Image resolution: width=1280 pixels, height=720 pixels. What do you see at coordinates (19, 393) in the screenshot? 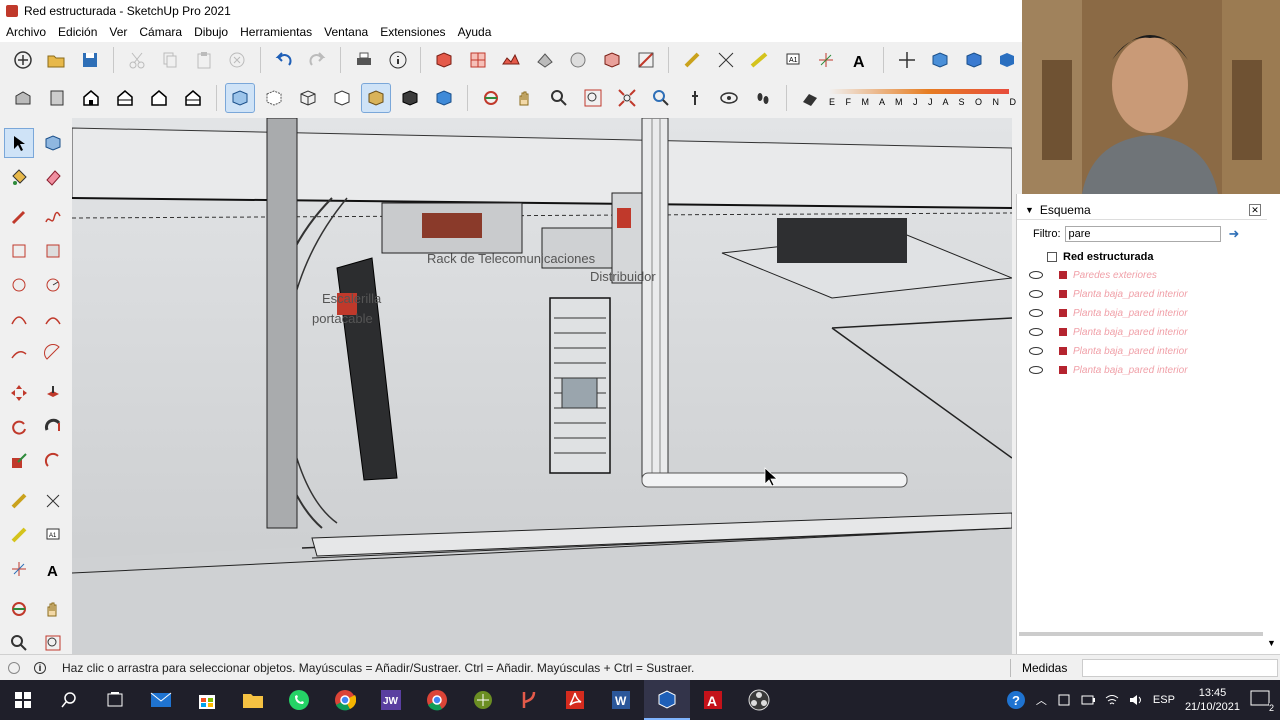
I see `move-tool` at bounding box center [19, 393].